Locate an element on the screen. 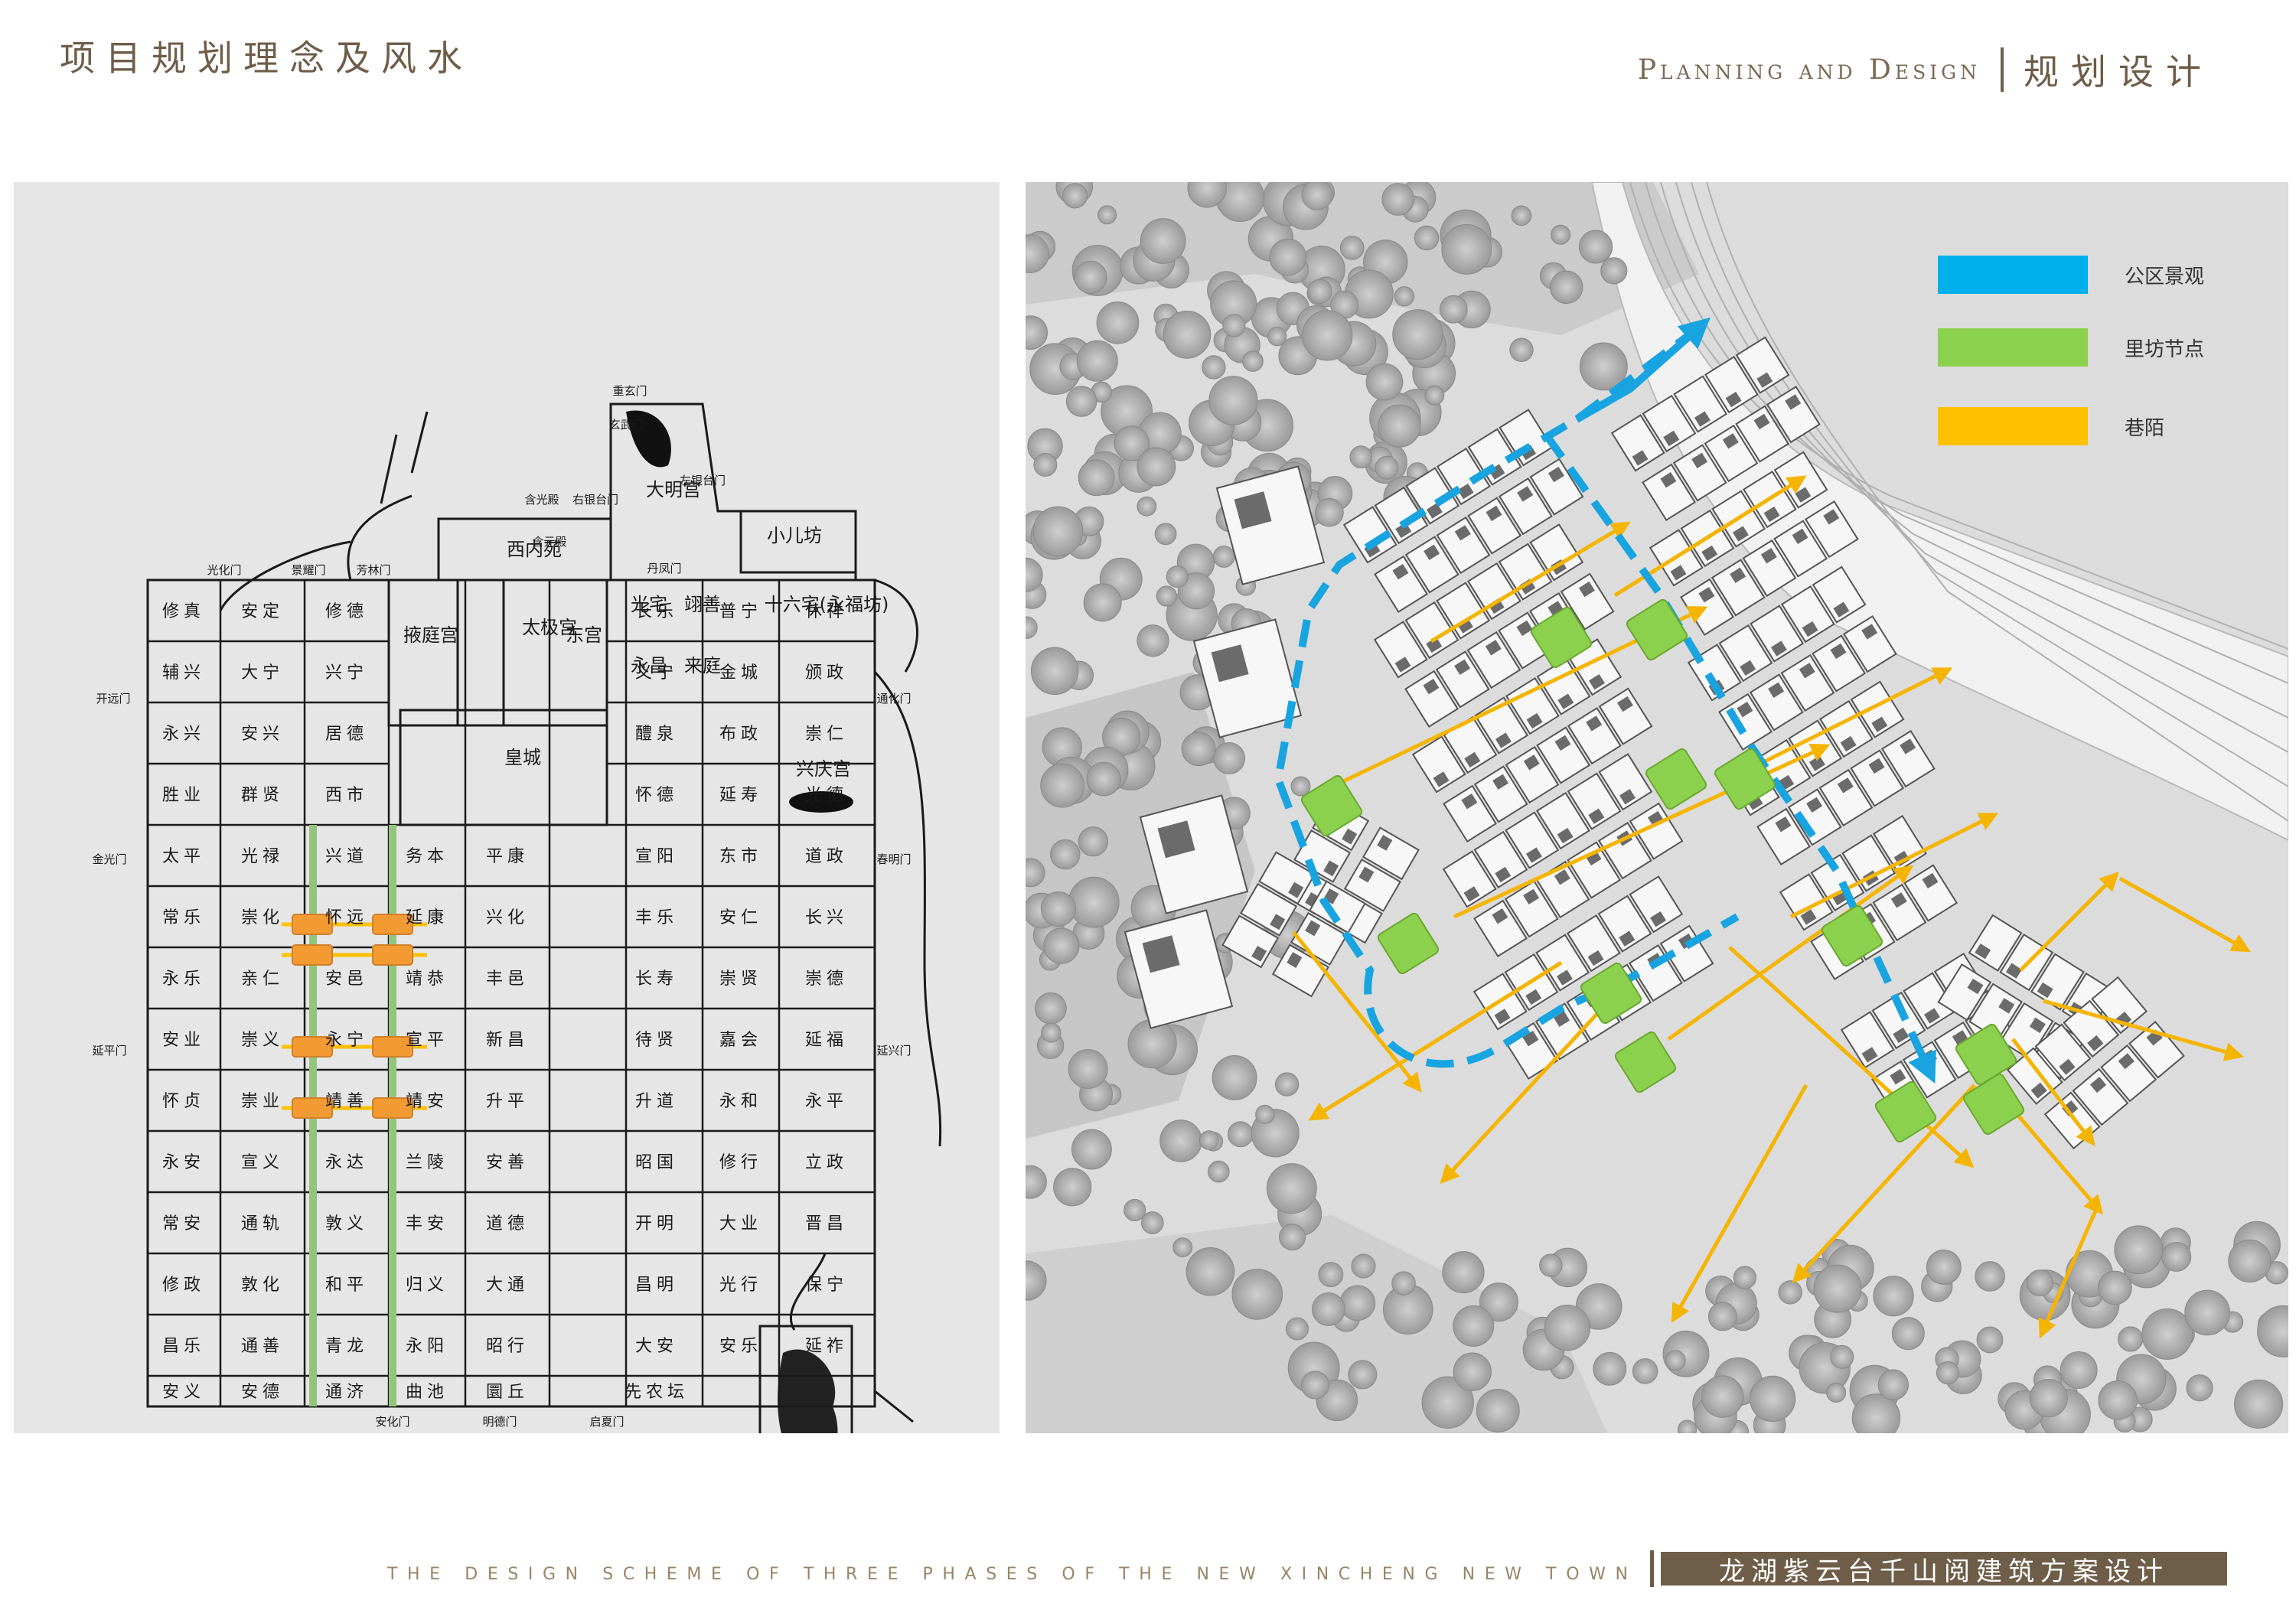 The image size is (2296, 1623). ward-label: 先农坛 is located at coordinates (657, 1392).